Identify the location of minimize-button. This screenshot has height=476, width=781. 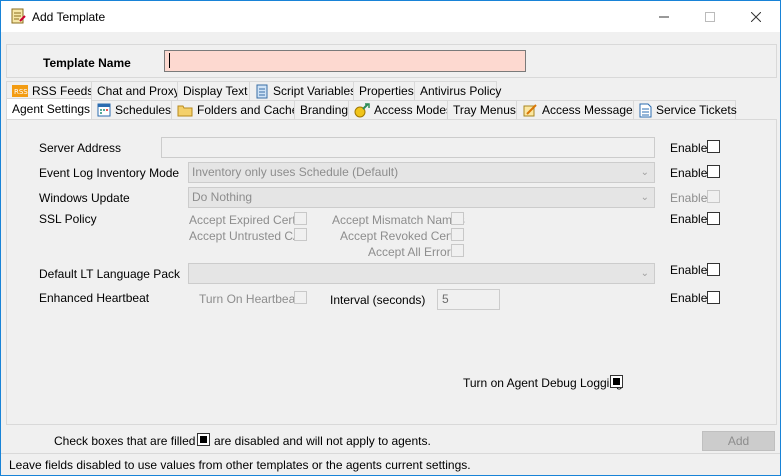
(664, 16).